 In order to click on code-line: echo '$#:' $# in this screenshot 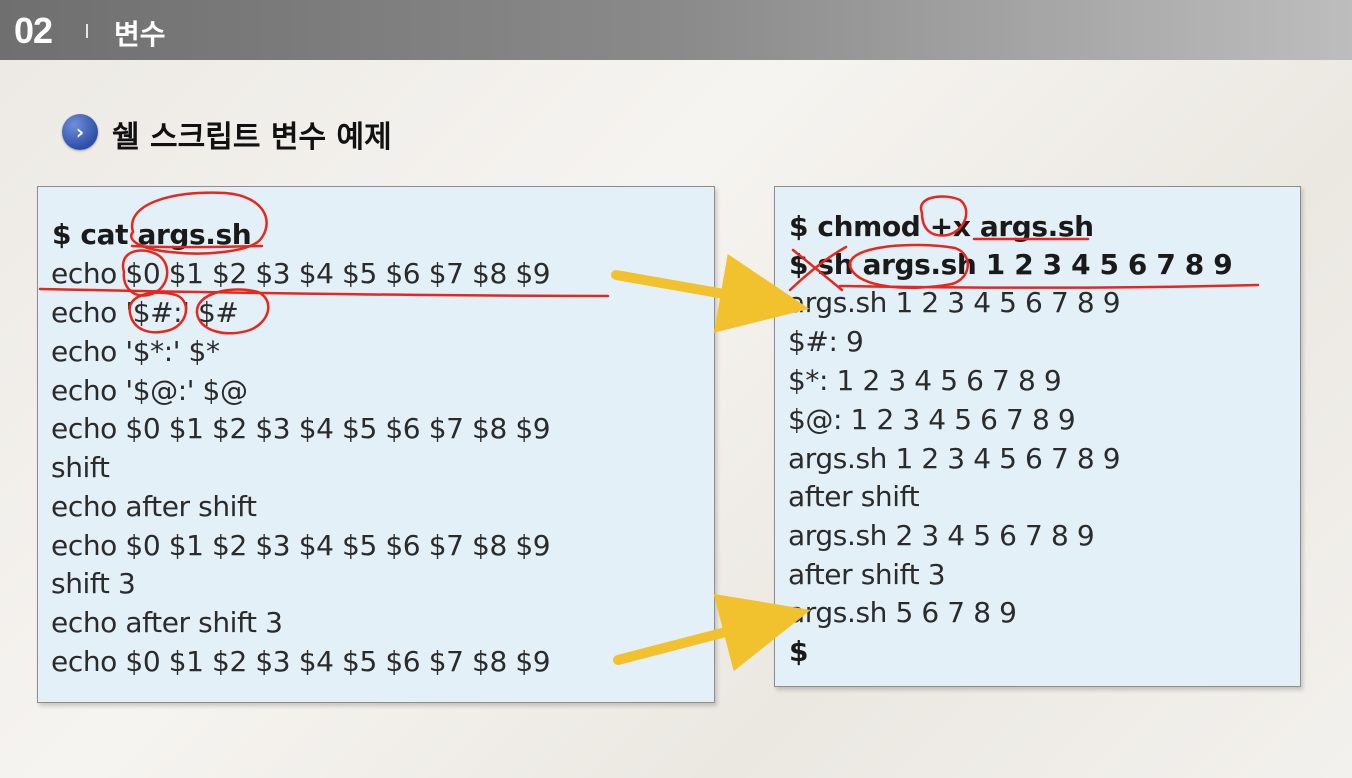, I will do `click(145, 312)`.